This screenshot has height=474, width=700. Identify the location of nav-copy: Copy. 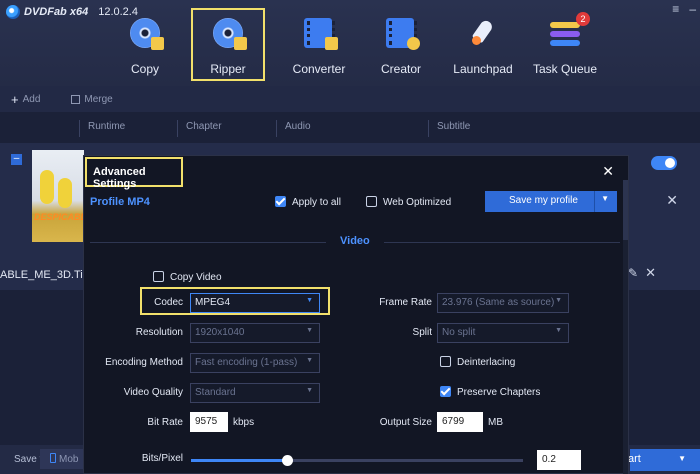
(145, 44).